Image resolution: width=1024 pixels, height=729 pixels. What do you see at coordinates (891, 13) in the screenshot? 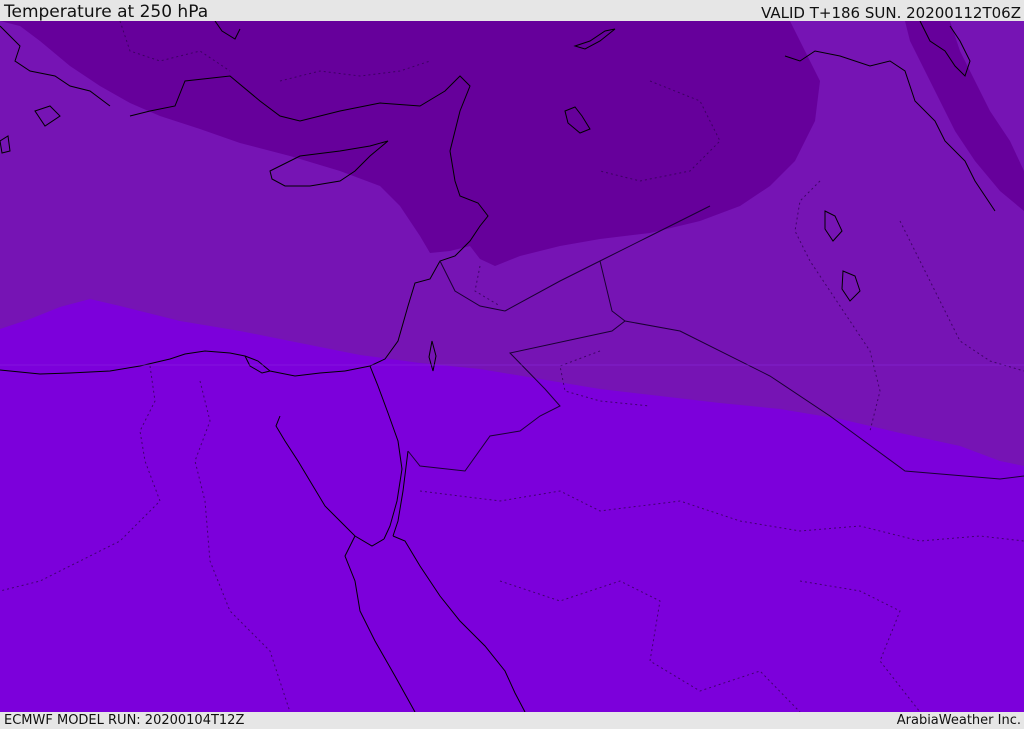
I see `valid-time: VALID T+186 SUN. 20200112T06Z` at bounding box center [891, 13].